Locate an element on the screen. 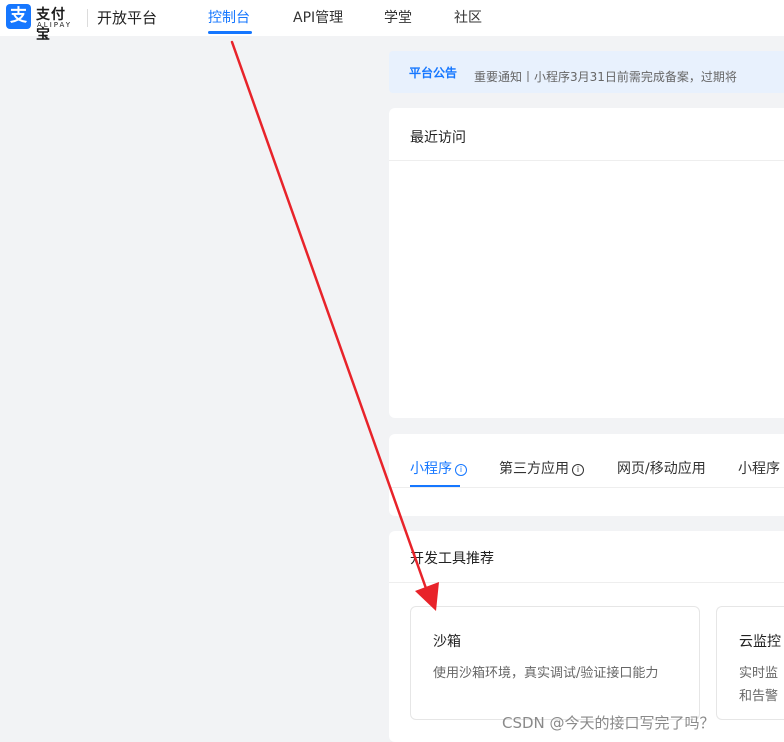 This screenshot has width=784, height=742. nav-community: 社区 is located at coordinates (468, 17).